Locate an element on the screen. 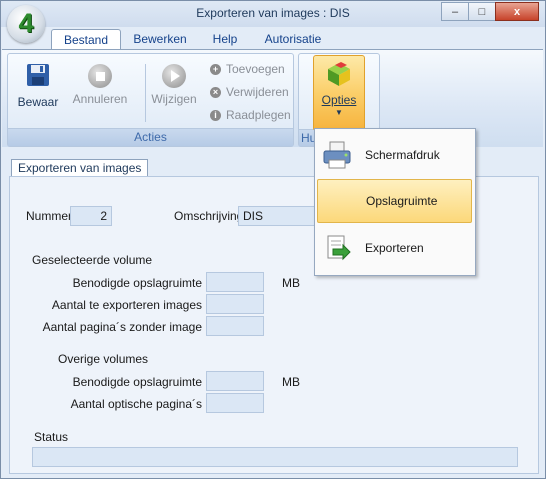 This screenshot has height=479, width=546. acties-group-label: Acties is located at coordinates (150, 137).